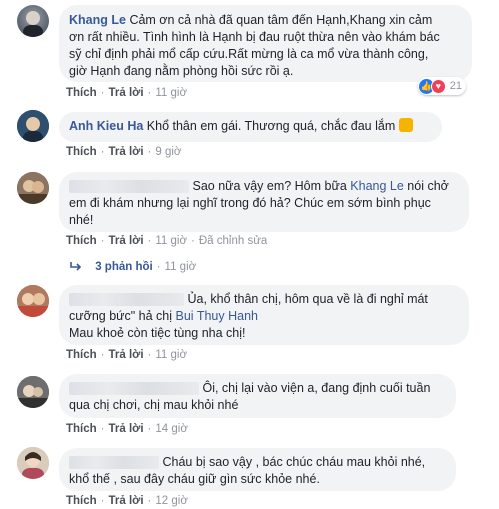 Image resolution: width=499 pixels, height=509 pixels. What do you see at coordinates (171, 501) in the screenshot?
I see `comment-timestamp: 12 giờ` at bounding box center [171, 501].